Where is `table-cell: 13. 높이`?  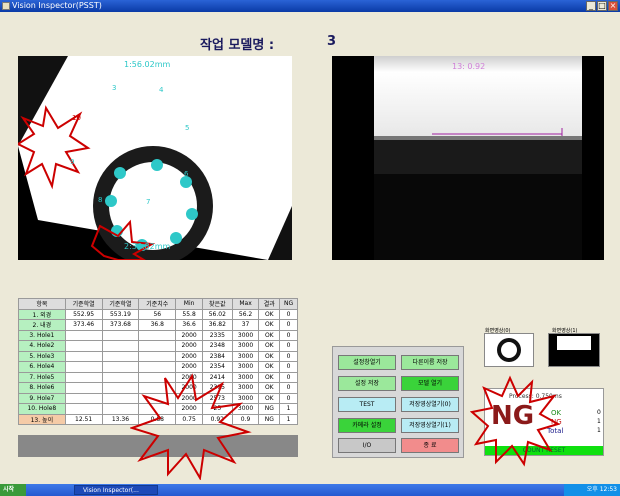
table-cell: 13. 높이 is located at coordinates (42, 419).